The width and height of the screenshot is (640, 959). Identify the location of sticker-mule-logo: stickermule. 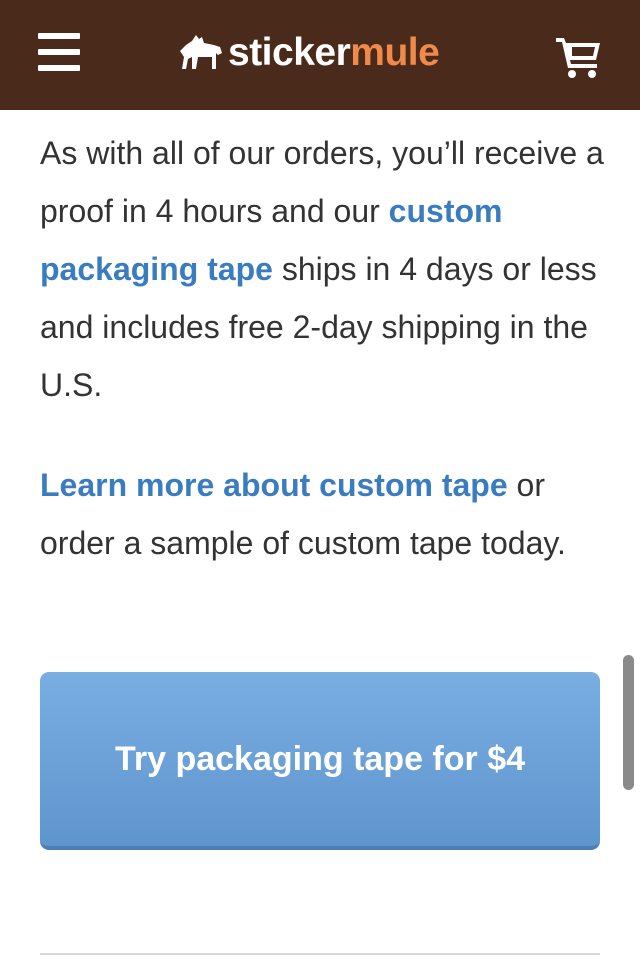
(309, 53).